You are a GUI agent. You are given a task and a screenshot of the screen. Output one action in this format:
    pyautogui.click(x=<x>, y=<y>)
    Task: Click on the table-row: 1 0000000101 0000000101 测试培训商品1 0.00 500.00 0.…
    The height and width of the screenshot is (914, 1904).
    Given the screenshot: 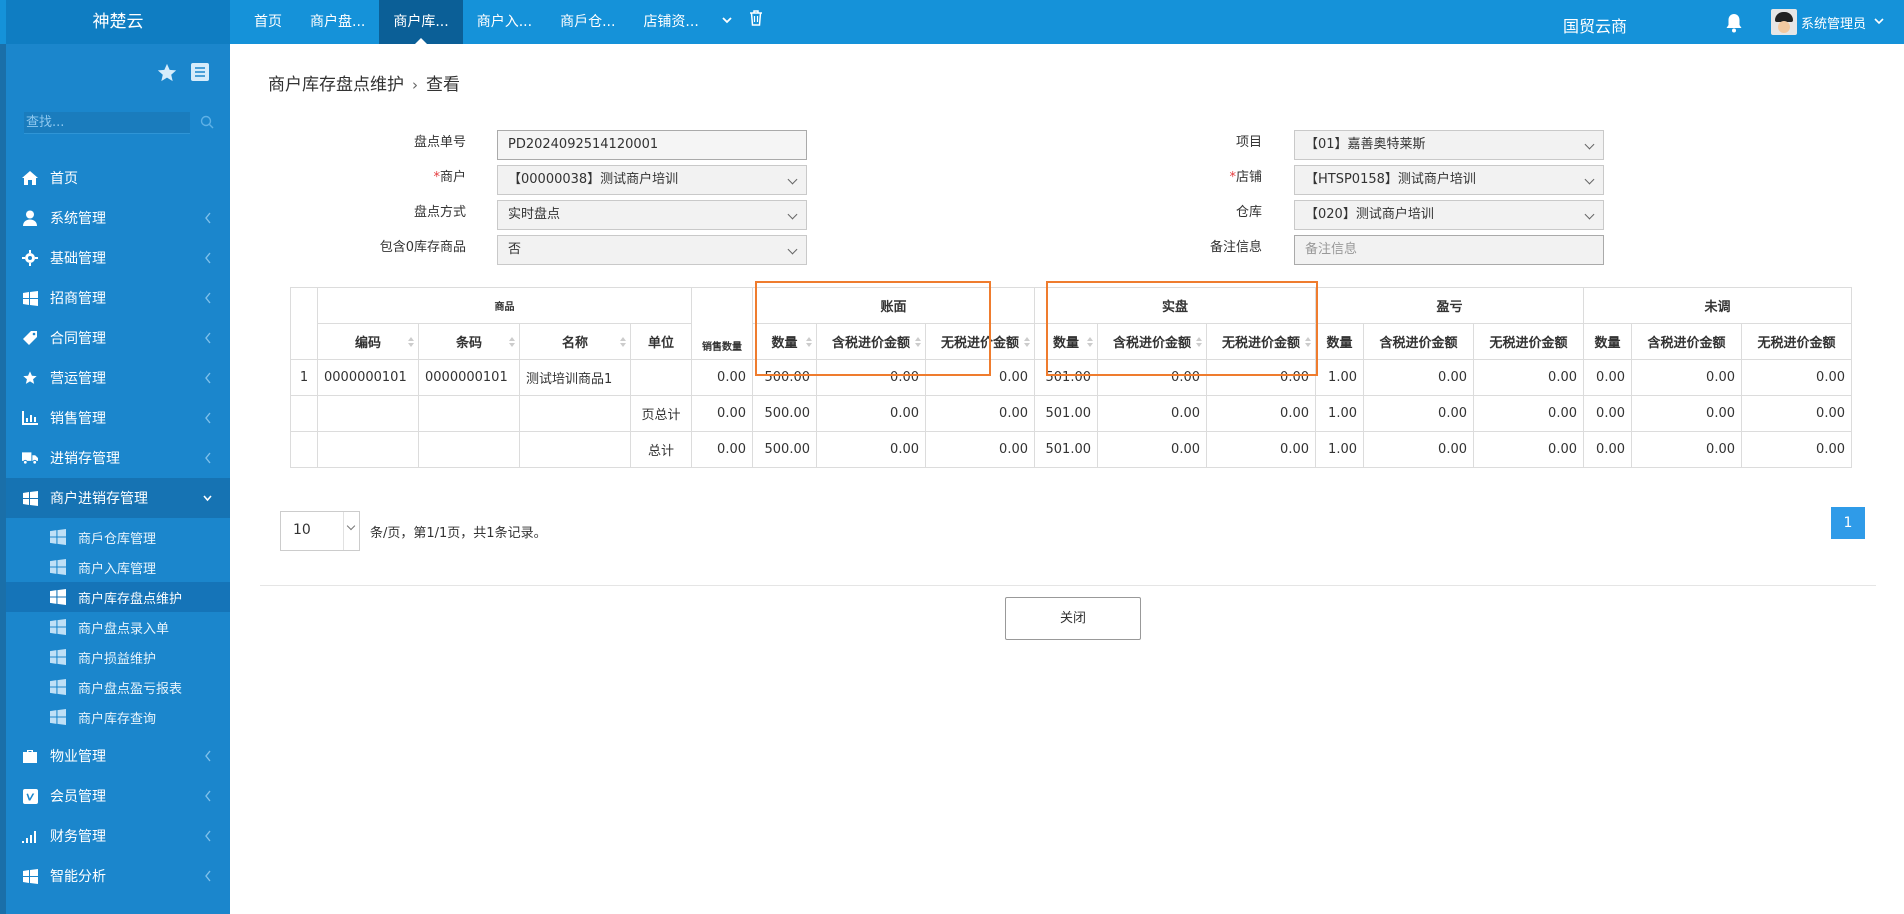 What is the action you would take?
    pyautogui.click(x=1071, y=377)
    